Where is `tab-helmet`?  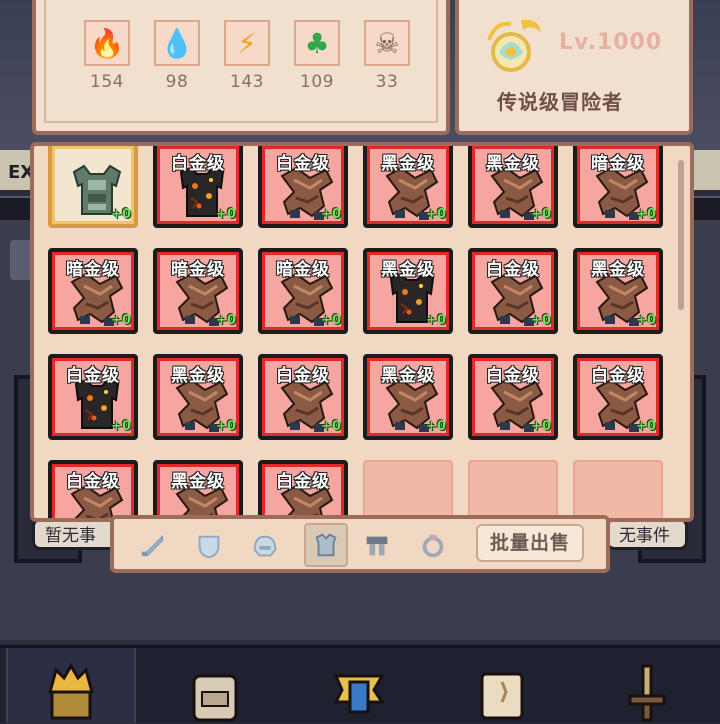 tab-helmet is located at coordinates (265, 546).